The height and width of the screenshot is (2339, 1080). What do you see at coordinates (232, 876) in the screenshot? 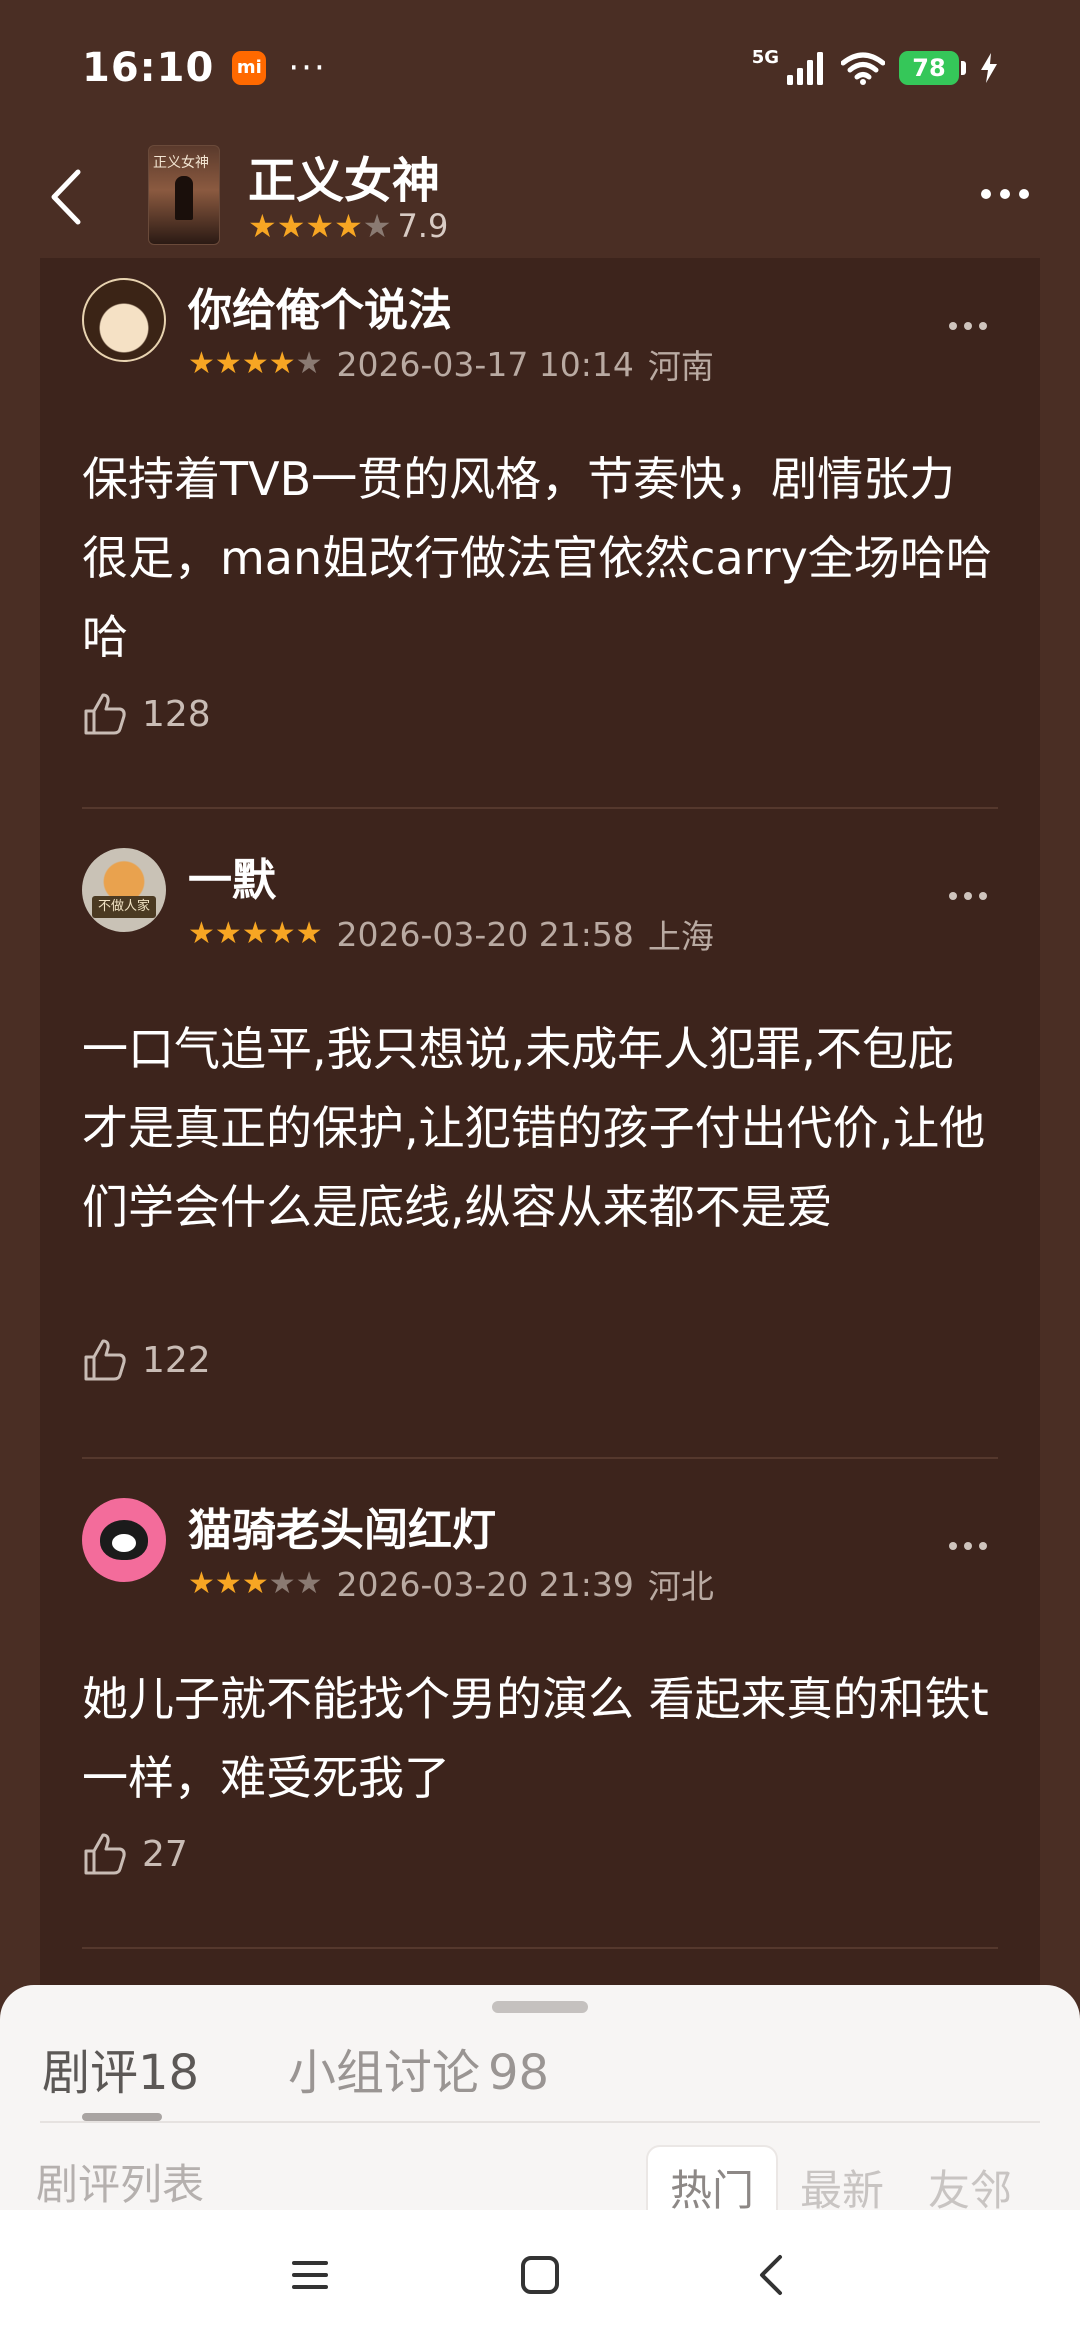
I see `review-username: 一默` at bounding box center [232, 876].